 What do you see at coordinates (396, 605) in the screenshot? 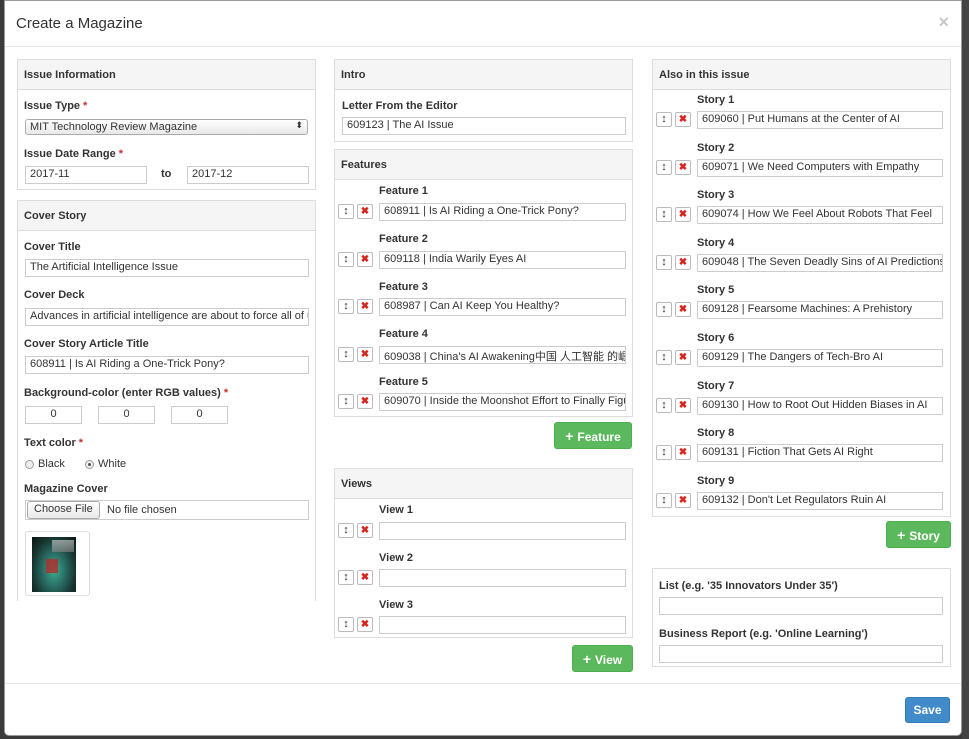
I see `view-3-label: View 3` at bounding box center [396, 605].